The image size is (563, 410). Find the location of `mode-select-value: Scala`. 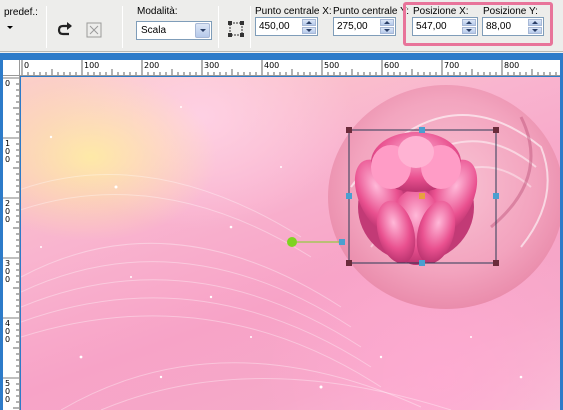

mode-select-value: Scala is located at coordinates (154, 30).